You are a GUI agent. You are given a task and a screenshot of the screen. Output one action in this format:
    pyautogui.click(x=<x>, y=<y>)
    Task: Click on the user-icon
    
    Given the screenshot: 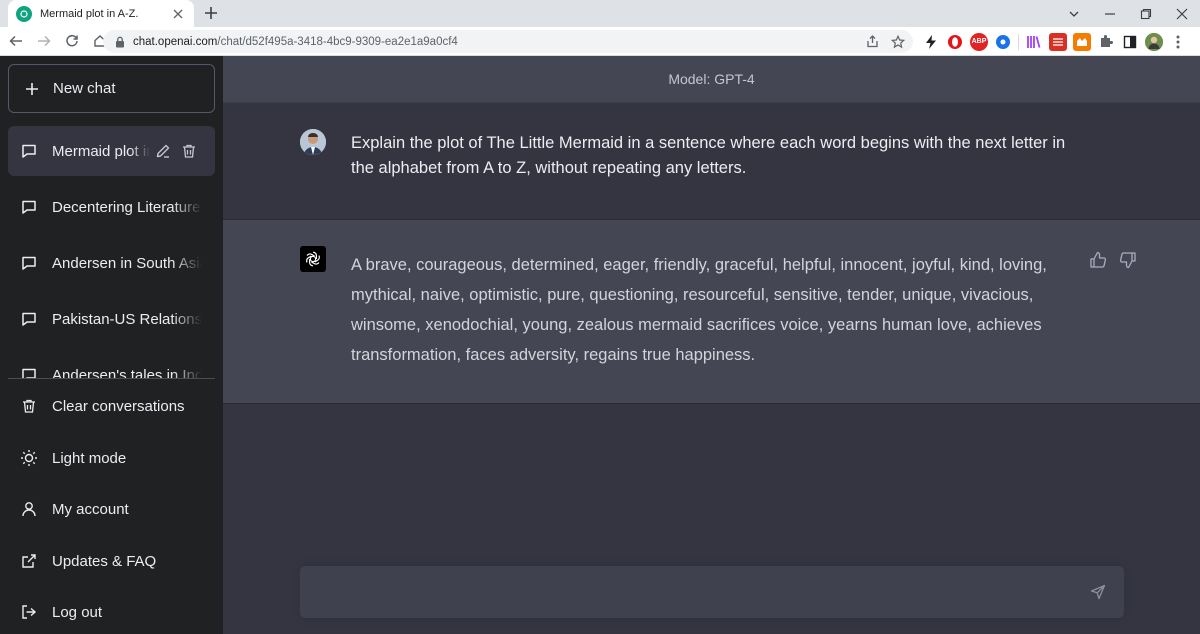 What is the action you would take?
    pyautogui.click(x=29, y=509)
    